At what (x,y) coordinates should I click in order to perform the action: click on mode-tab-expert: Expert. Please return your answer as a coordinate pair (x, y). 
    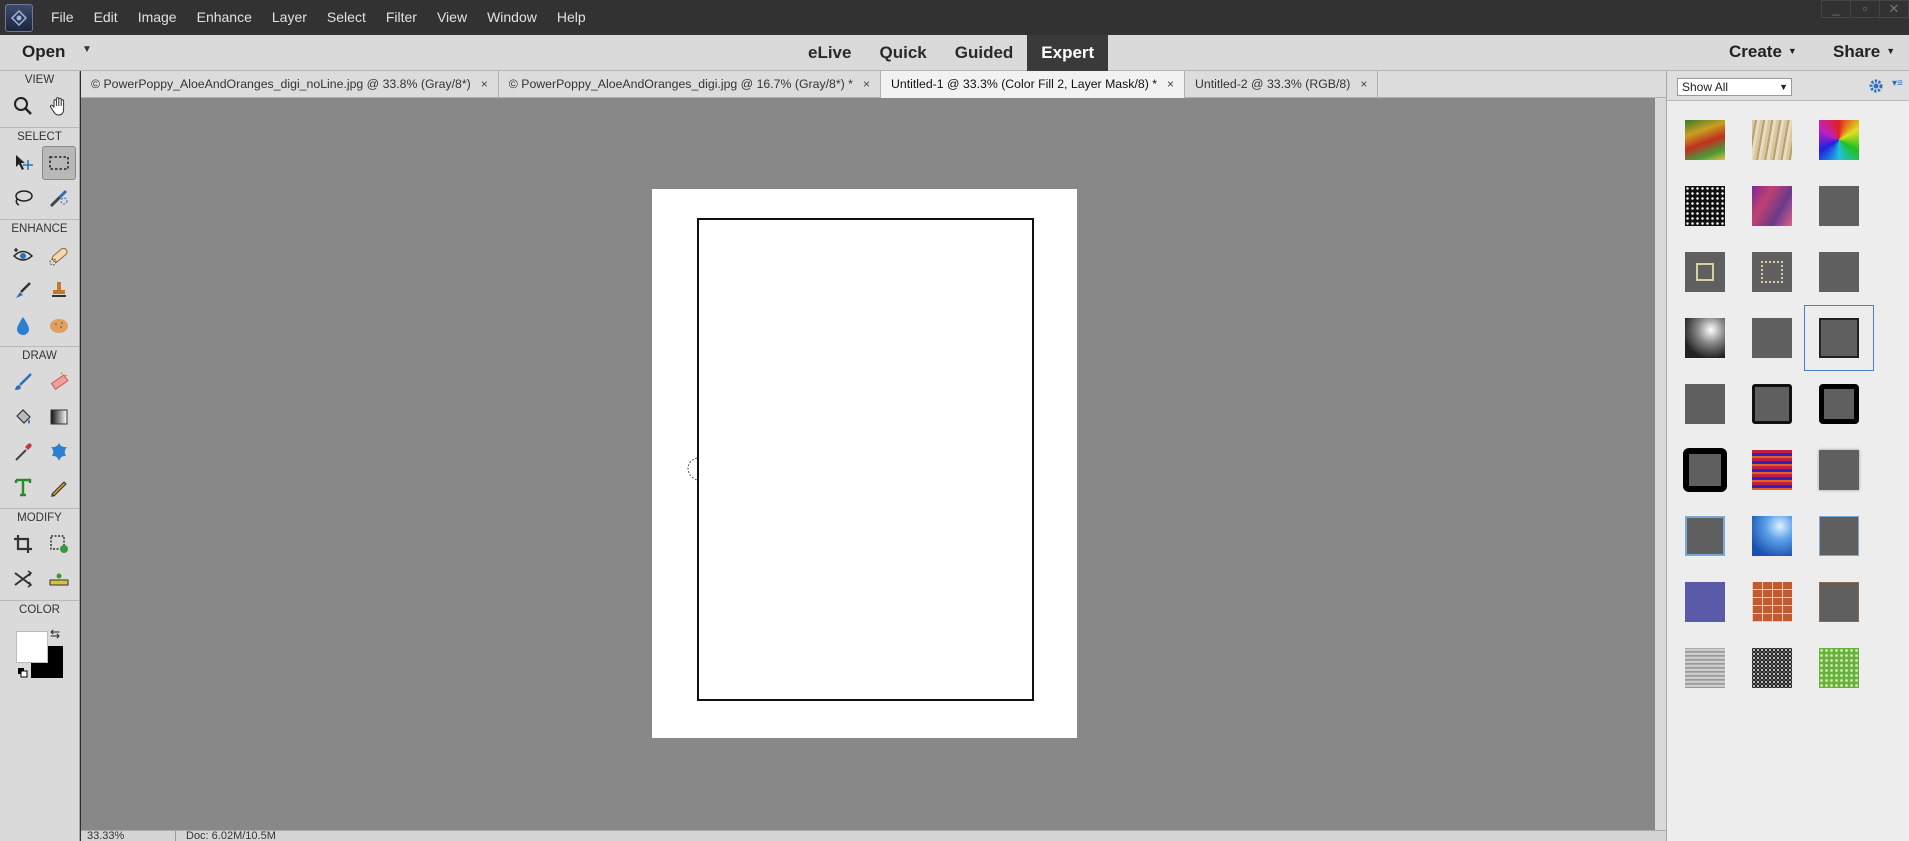
    Looking at the image, I should click on (1068, 53).